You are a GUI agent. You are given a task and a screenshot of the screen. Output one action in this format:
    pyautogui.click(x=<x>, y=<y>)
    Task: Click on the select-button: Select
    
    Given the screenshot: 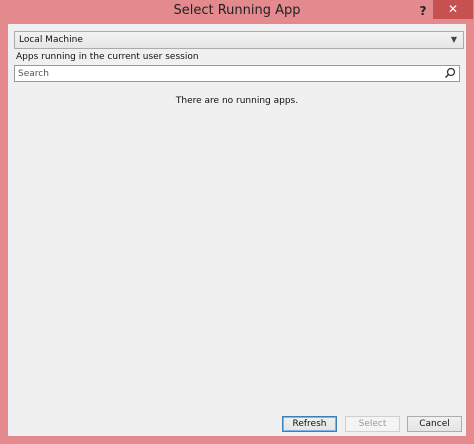 What is the action you would take?
    pyautogui.click(x=372, y=424)
    